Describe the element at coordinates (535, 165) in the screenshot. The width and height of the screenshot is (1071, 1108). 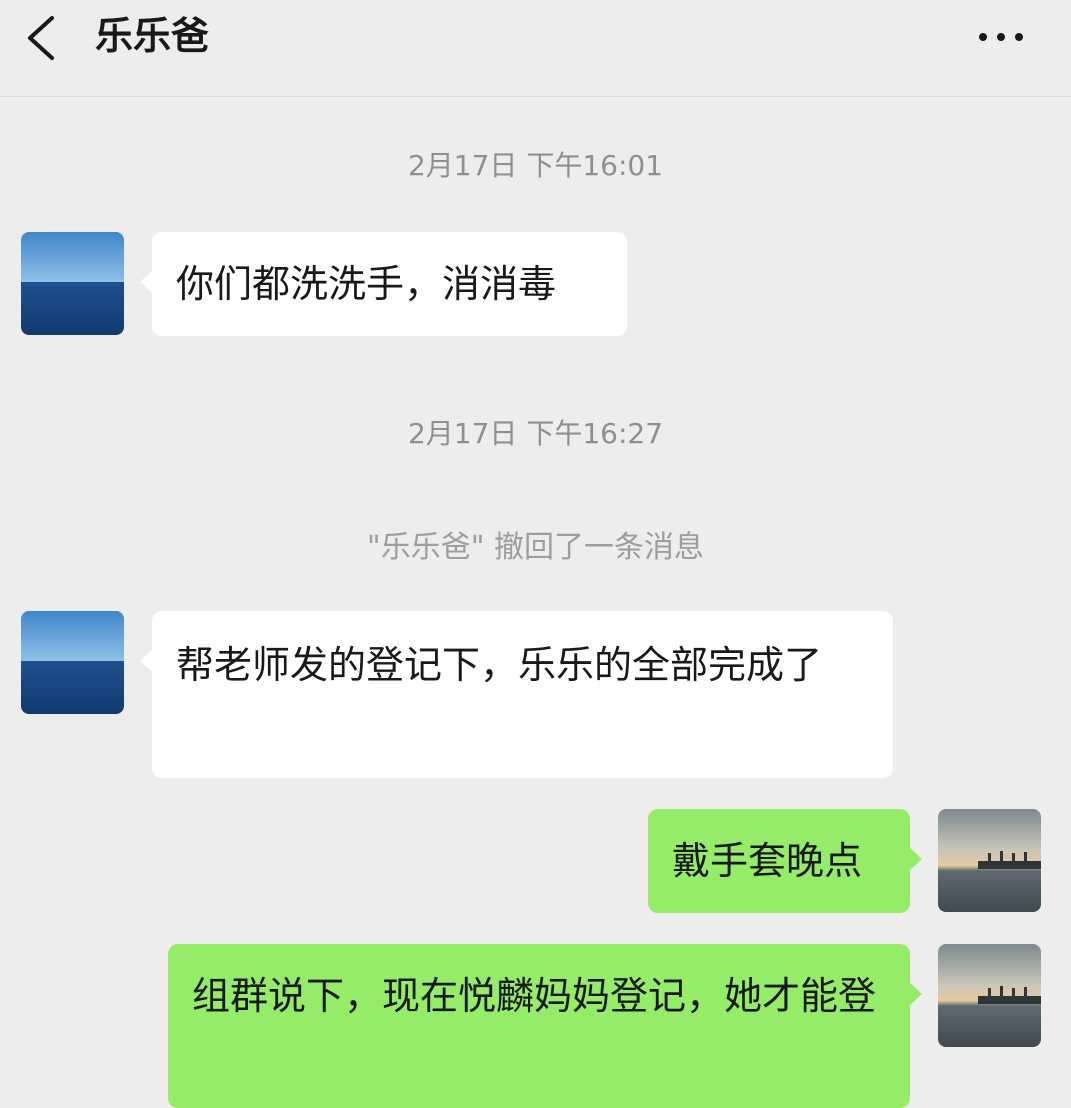
I see `message-timestamp: 2月17日 下午16:01` at that location.